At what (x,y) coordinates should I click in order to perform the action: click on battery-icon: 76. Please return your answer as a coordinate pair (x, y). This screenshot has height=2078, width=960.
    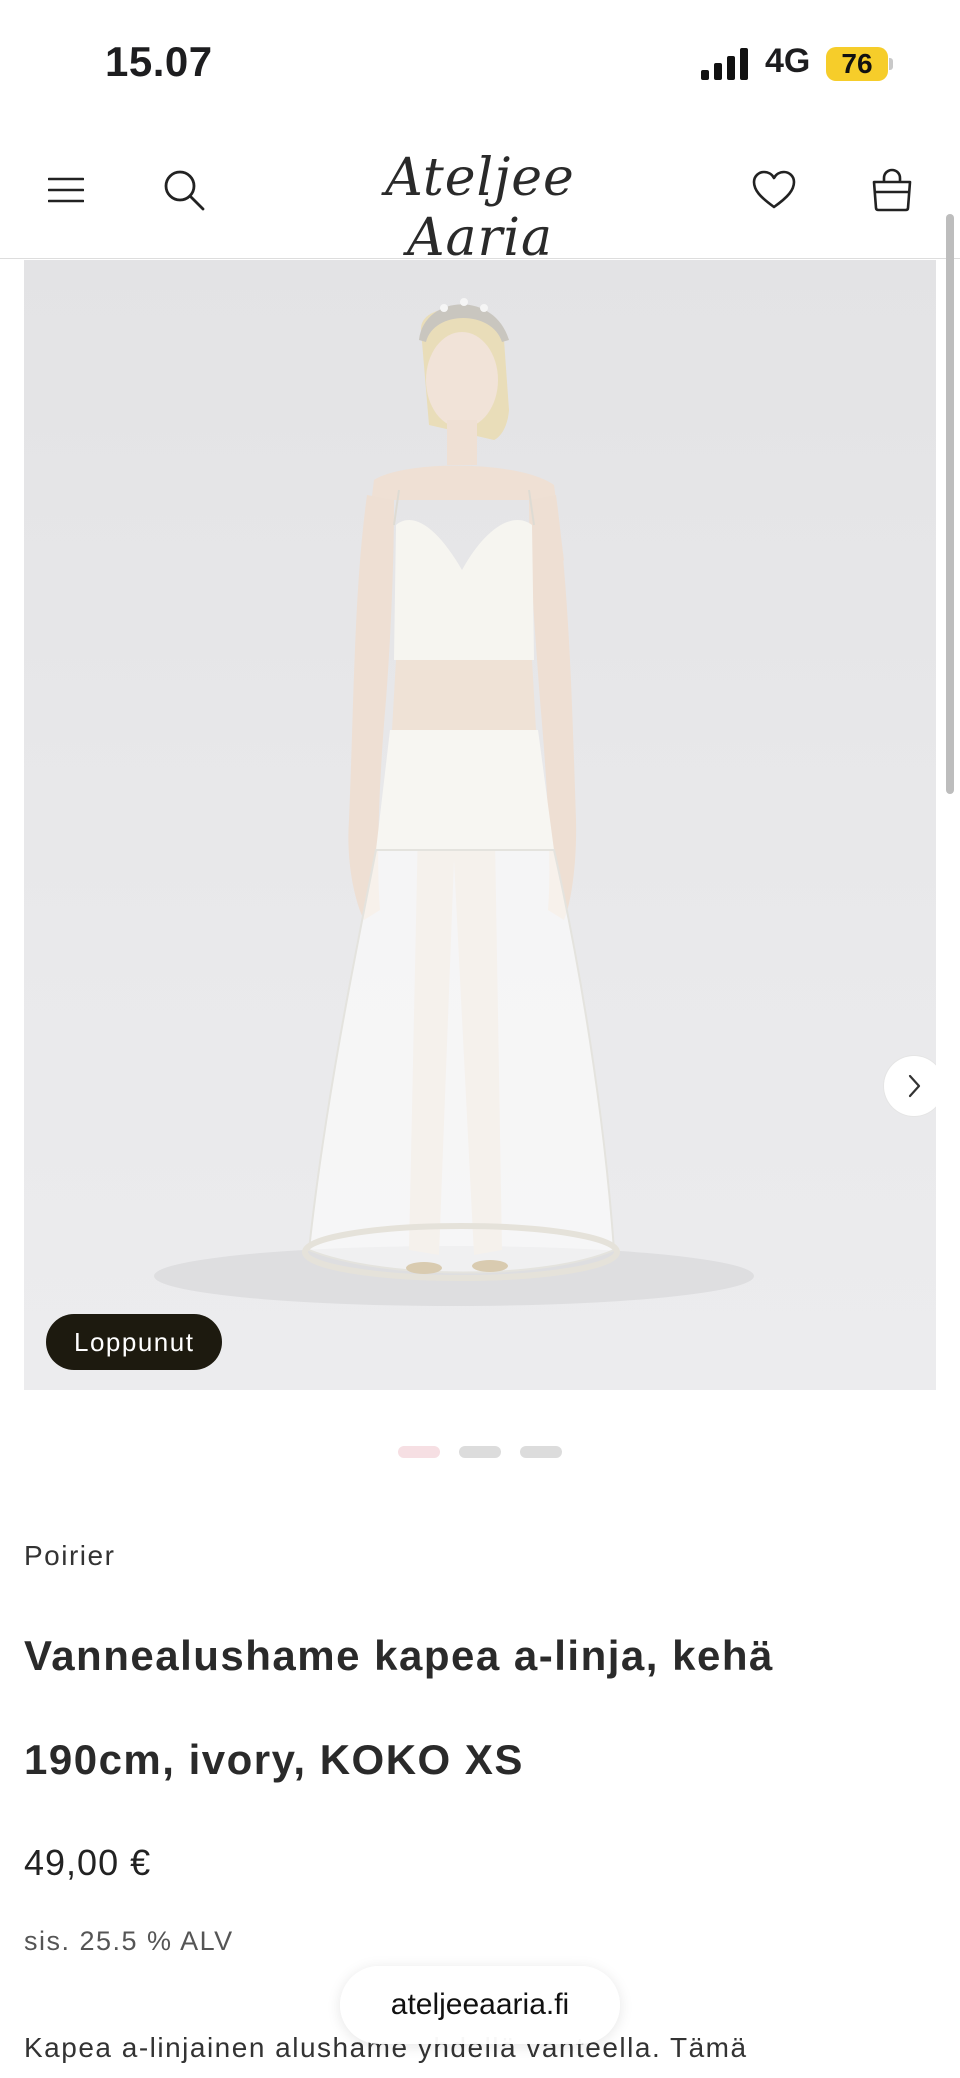
    Looking at the image, I should click on (860, 64).